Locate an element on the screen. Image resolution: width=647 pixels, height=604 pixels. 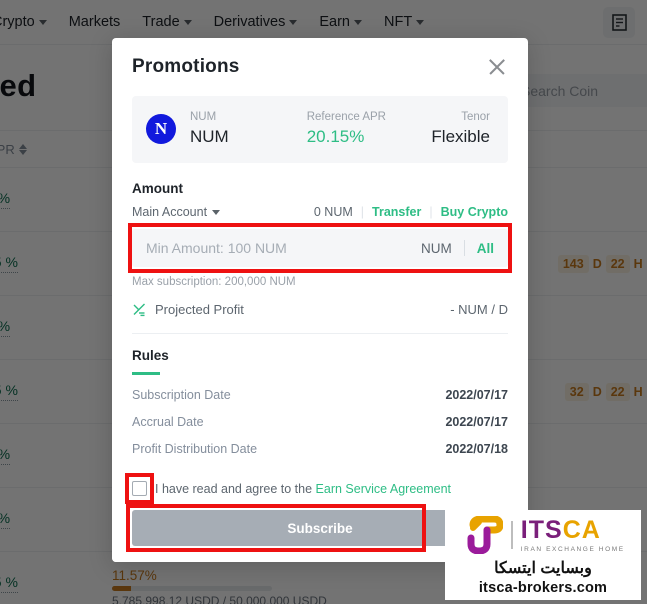
asset-symbol-label: NUM is located at coordinates (203, 117).